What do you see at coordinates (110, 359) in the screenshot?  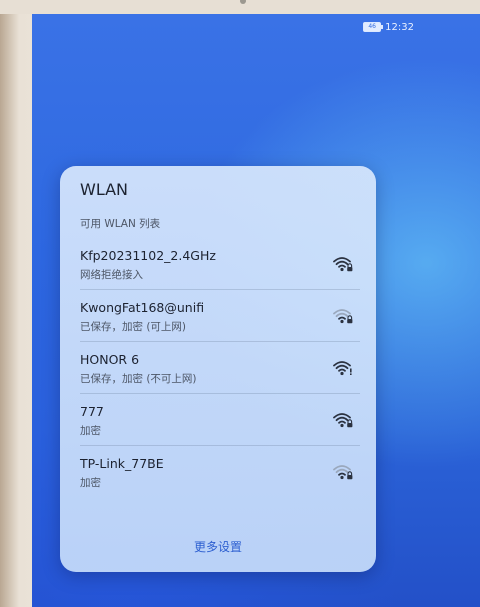 I see `network-name: HONOR 6` at bounding box center [110, 359].